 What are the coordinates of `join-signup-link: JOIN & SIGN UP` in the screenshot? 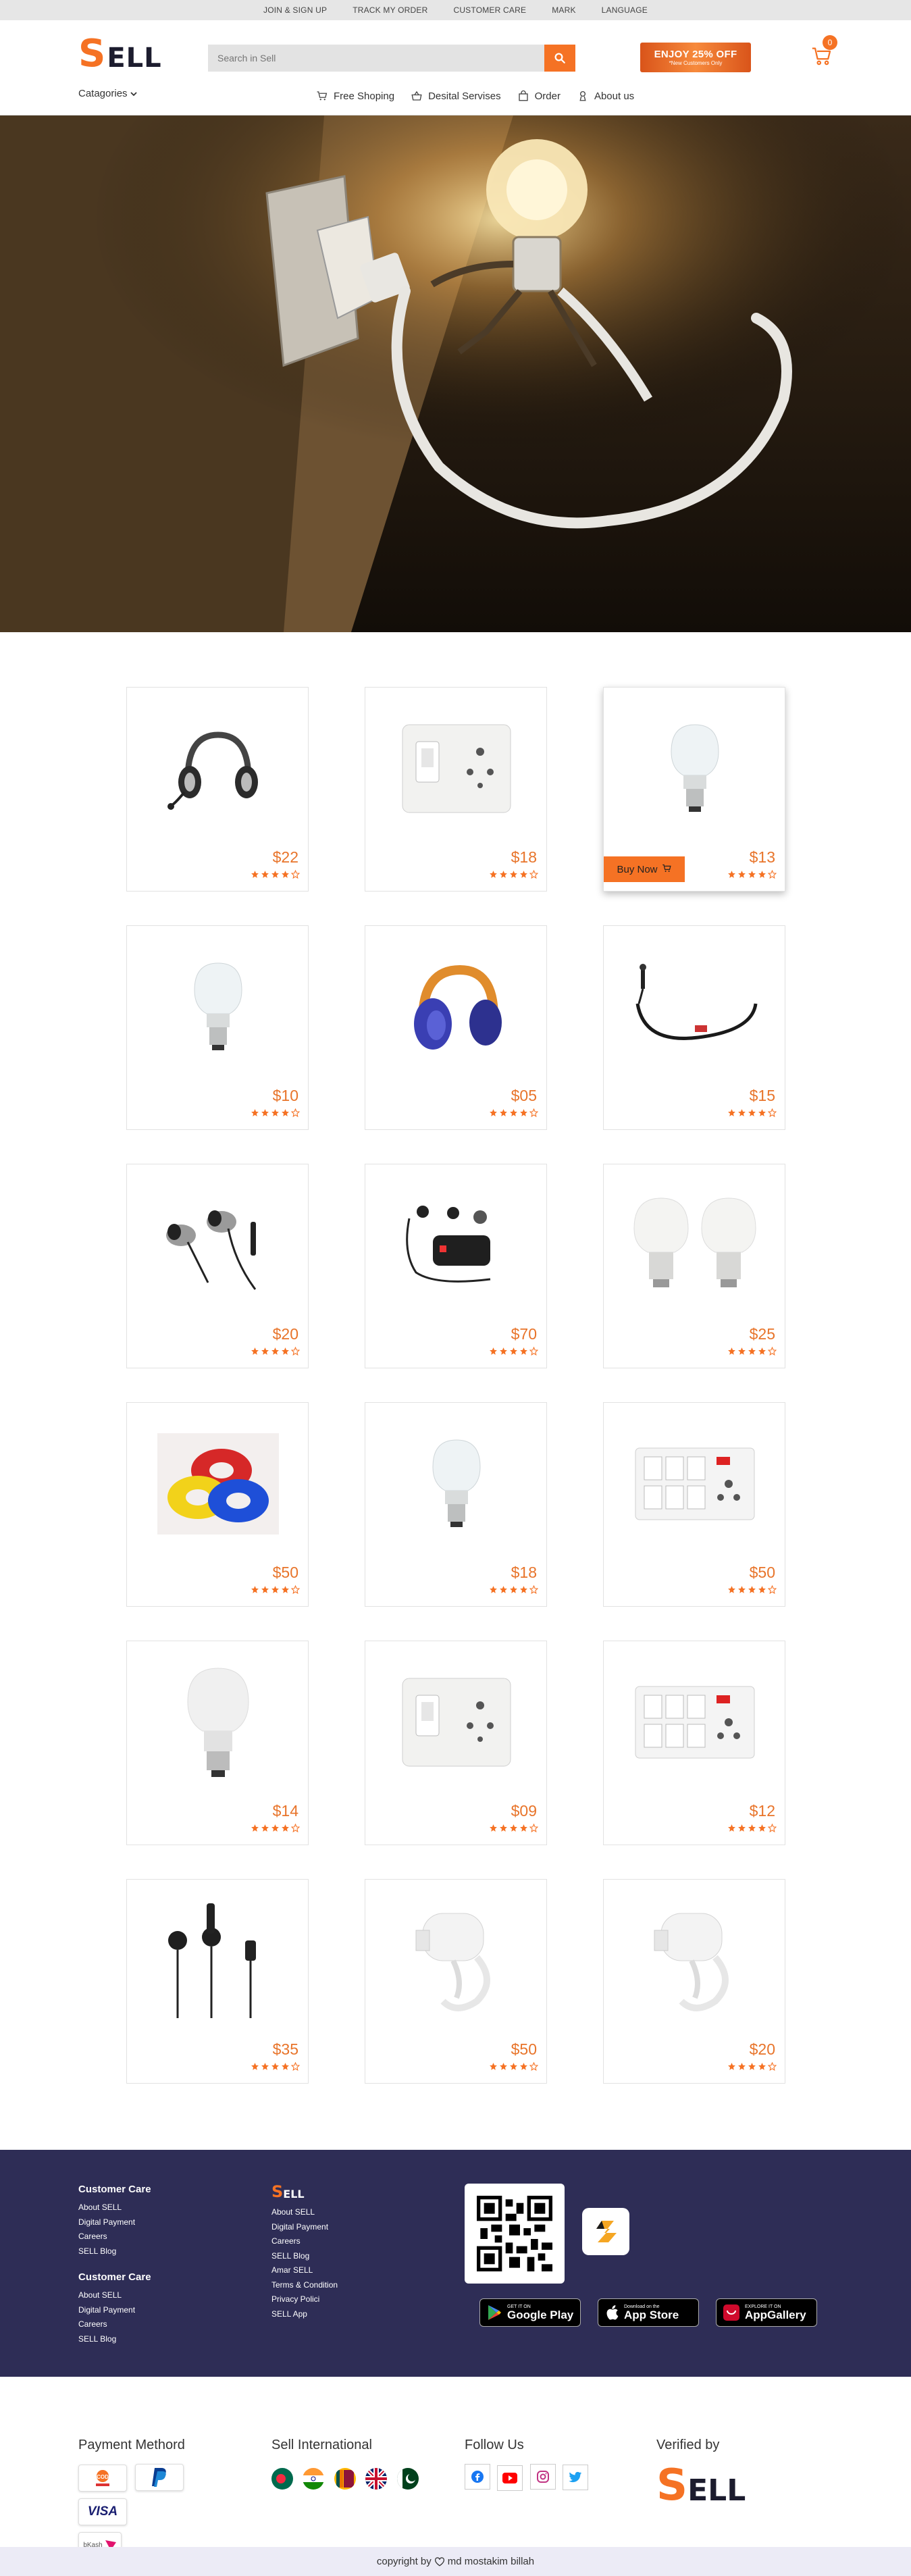 It's located at (295, 10).